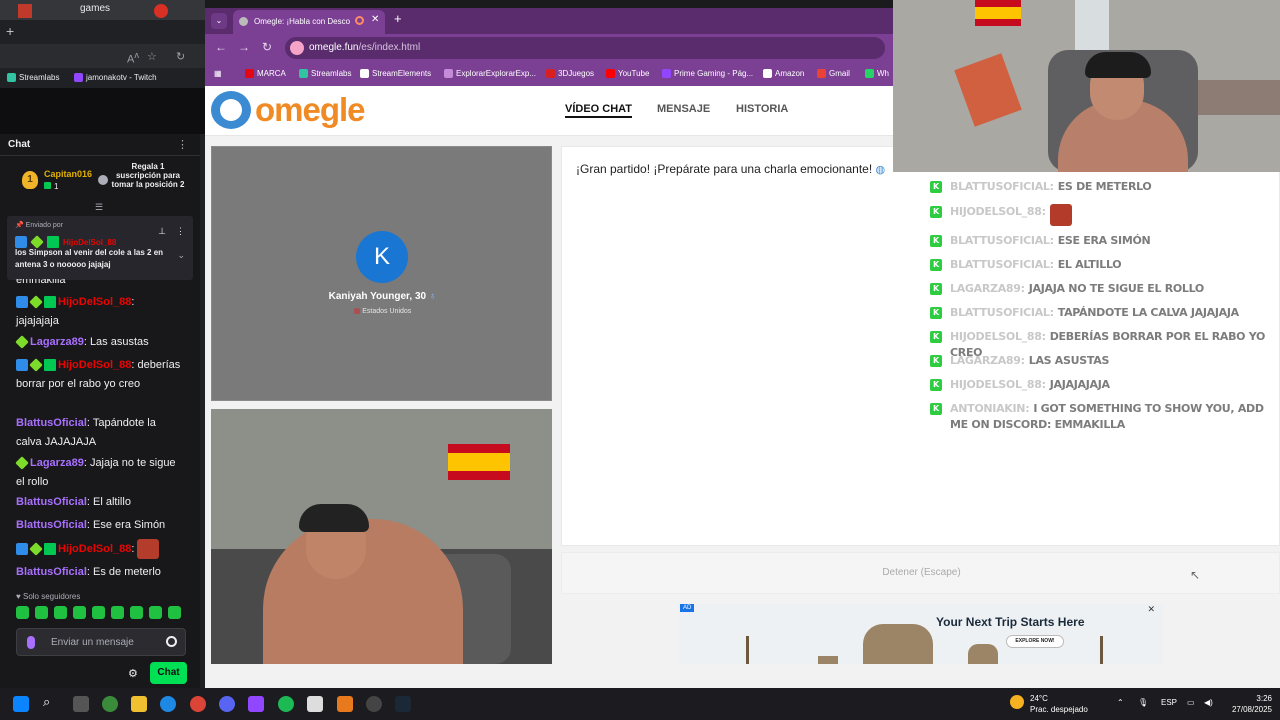 The image size is (1280, 720). I want to click on forward-icon: →, so click(244, 47).